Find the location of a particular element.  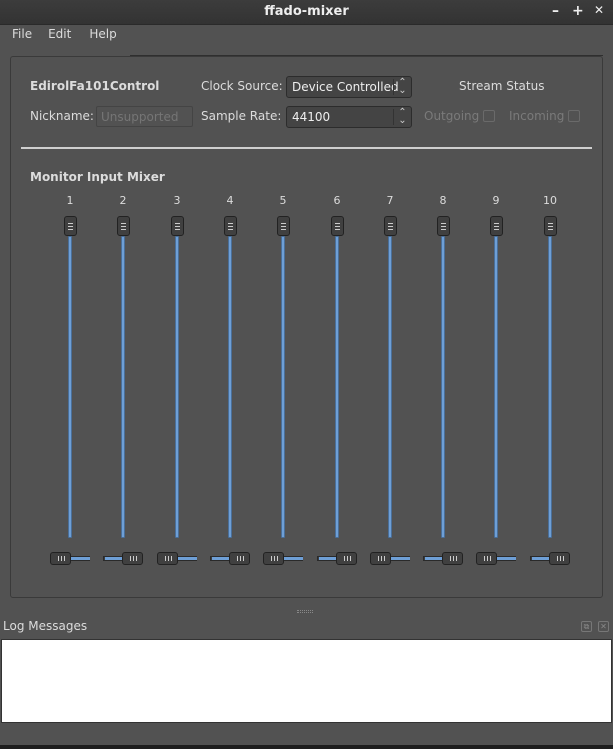

channel-label: 5 is located at coordinates (283, 200).